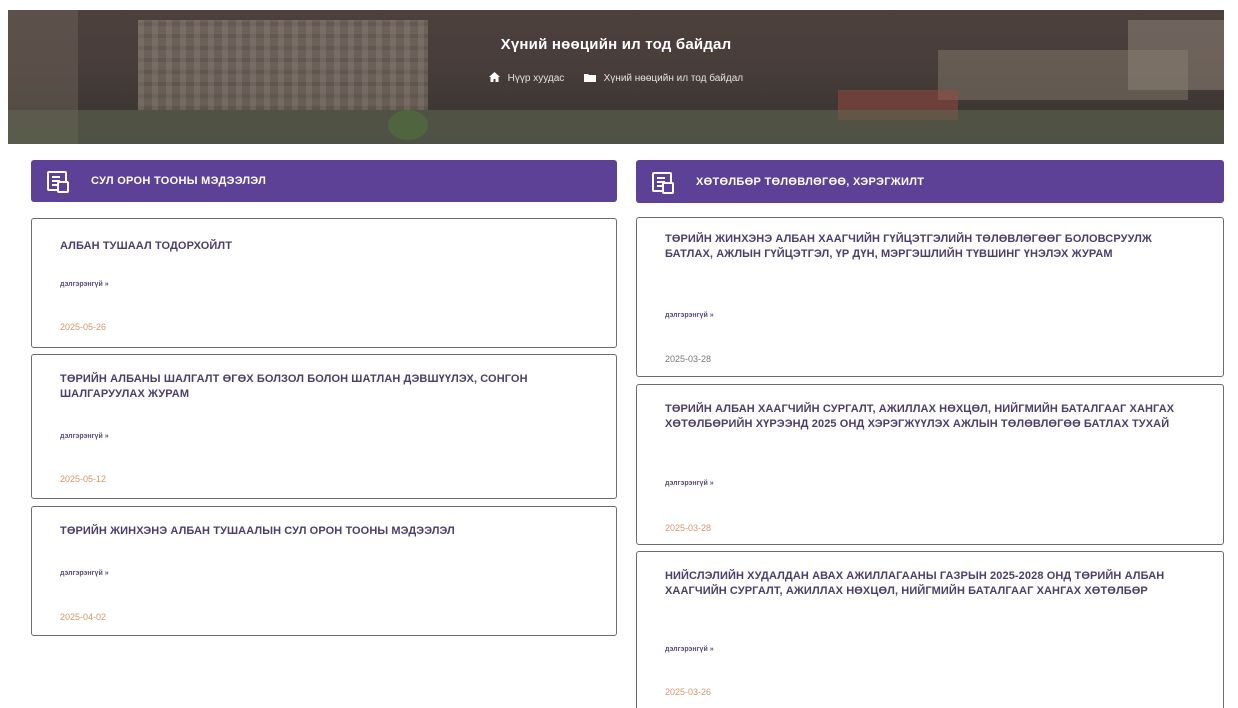 The image size is (1238, 708). I want to click on home-icon, so click(494, 78).